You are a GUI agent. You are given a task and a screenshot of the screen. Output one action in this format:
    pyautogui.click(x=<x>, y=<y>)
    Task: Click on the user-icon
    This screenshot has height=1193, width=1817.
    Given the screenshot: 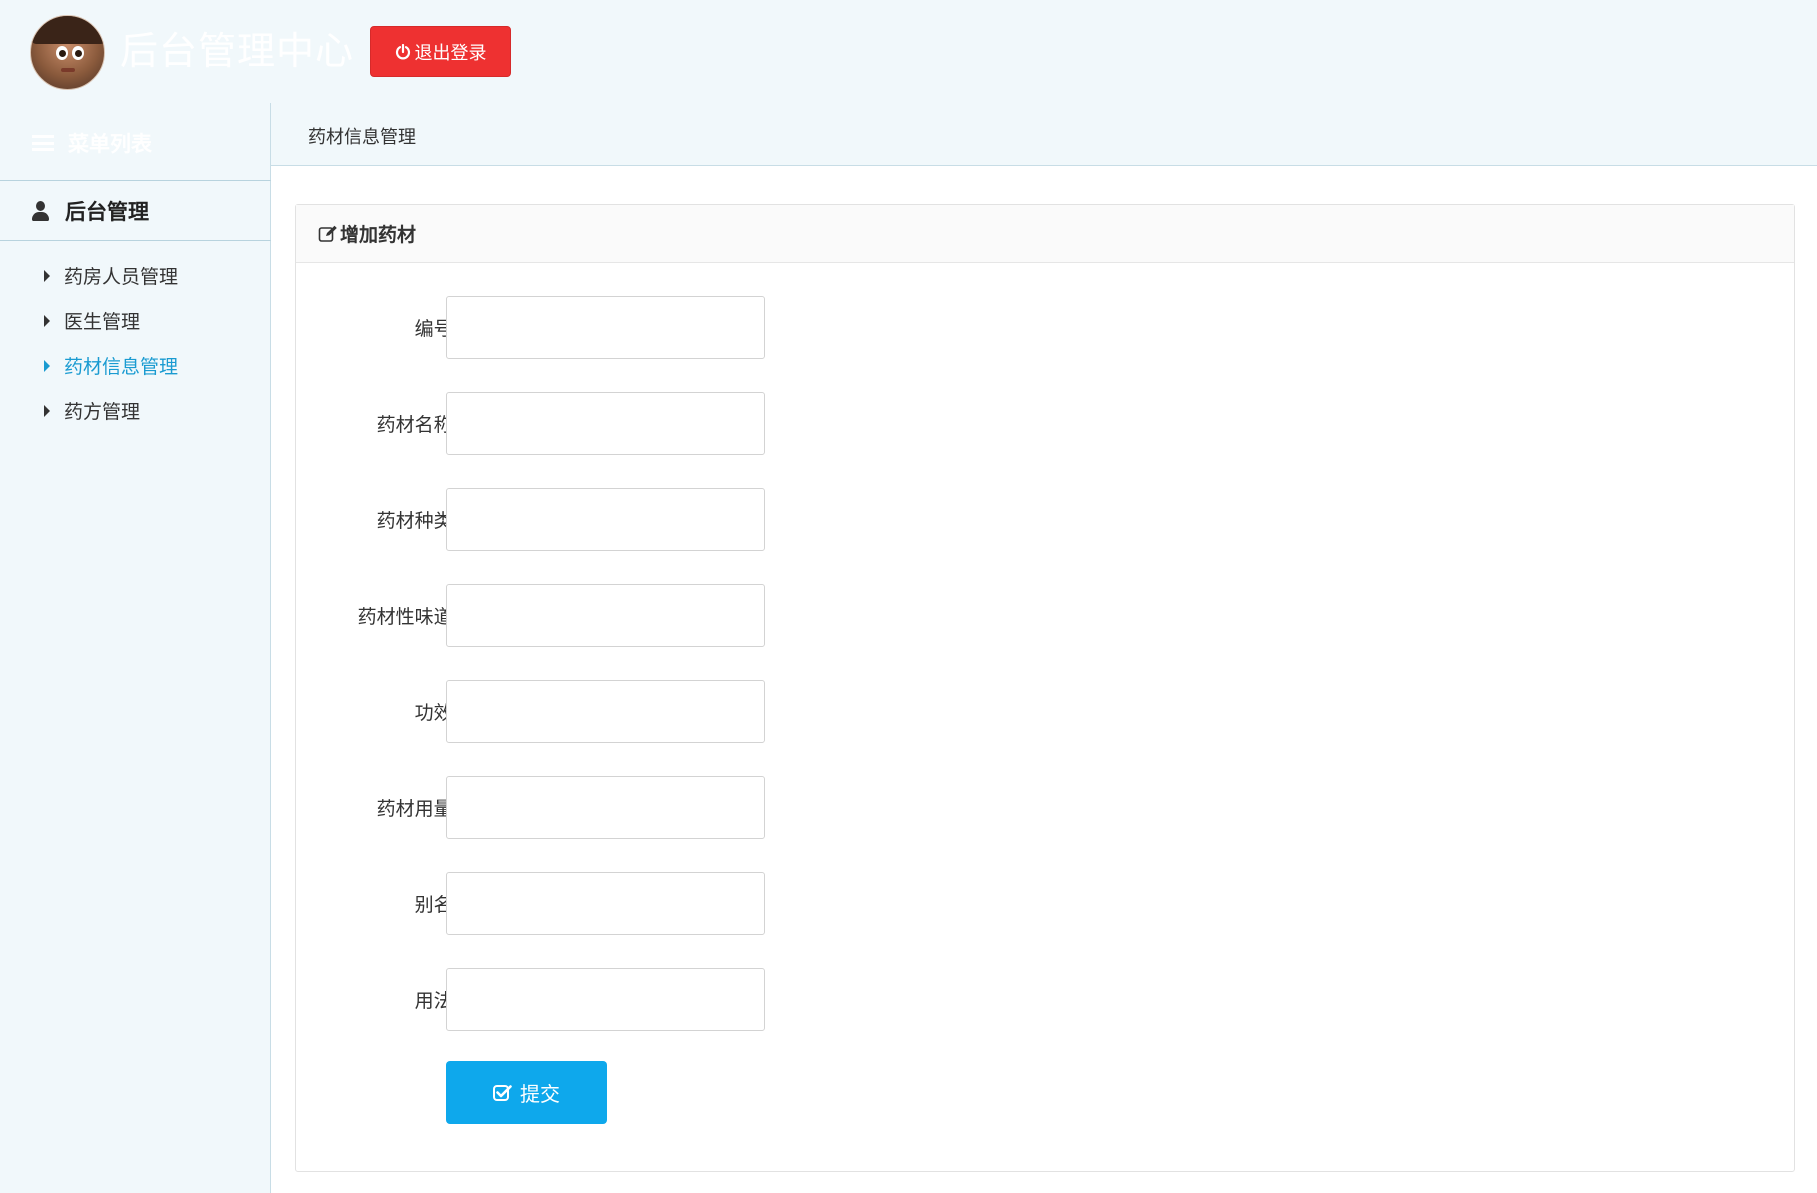 What is the action you would take?
    pyautogui.click(x=40, y=210)
    